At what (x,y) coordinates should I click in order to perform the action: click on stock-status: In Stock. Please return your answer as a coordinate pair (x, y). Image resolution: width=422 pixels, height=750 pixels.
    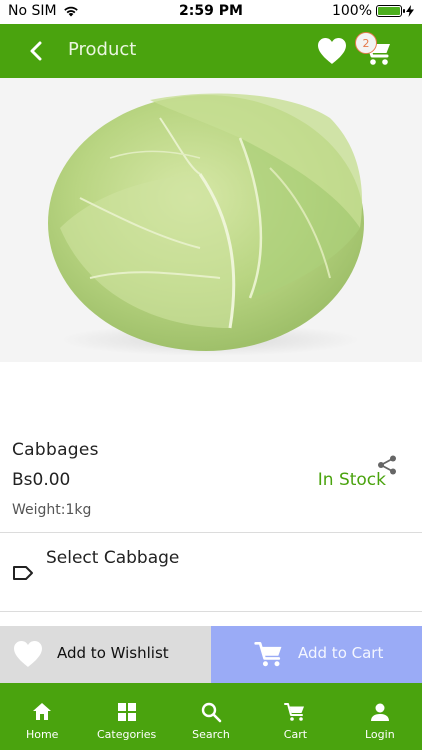
    Looking at the image, I should click on (351, 480).